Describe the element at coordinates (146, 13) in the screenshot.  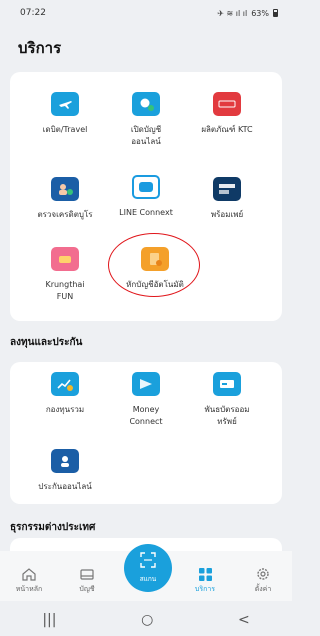
I see `status-bar: 07:22 ✈︎ ≋ ıl ıl 63%` at that location.